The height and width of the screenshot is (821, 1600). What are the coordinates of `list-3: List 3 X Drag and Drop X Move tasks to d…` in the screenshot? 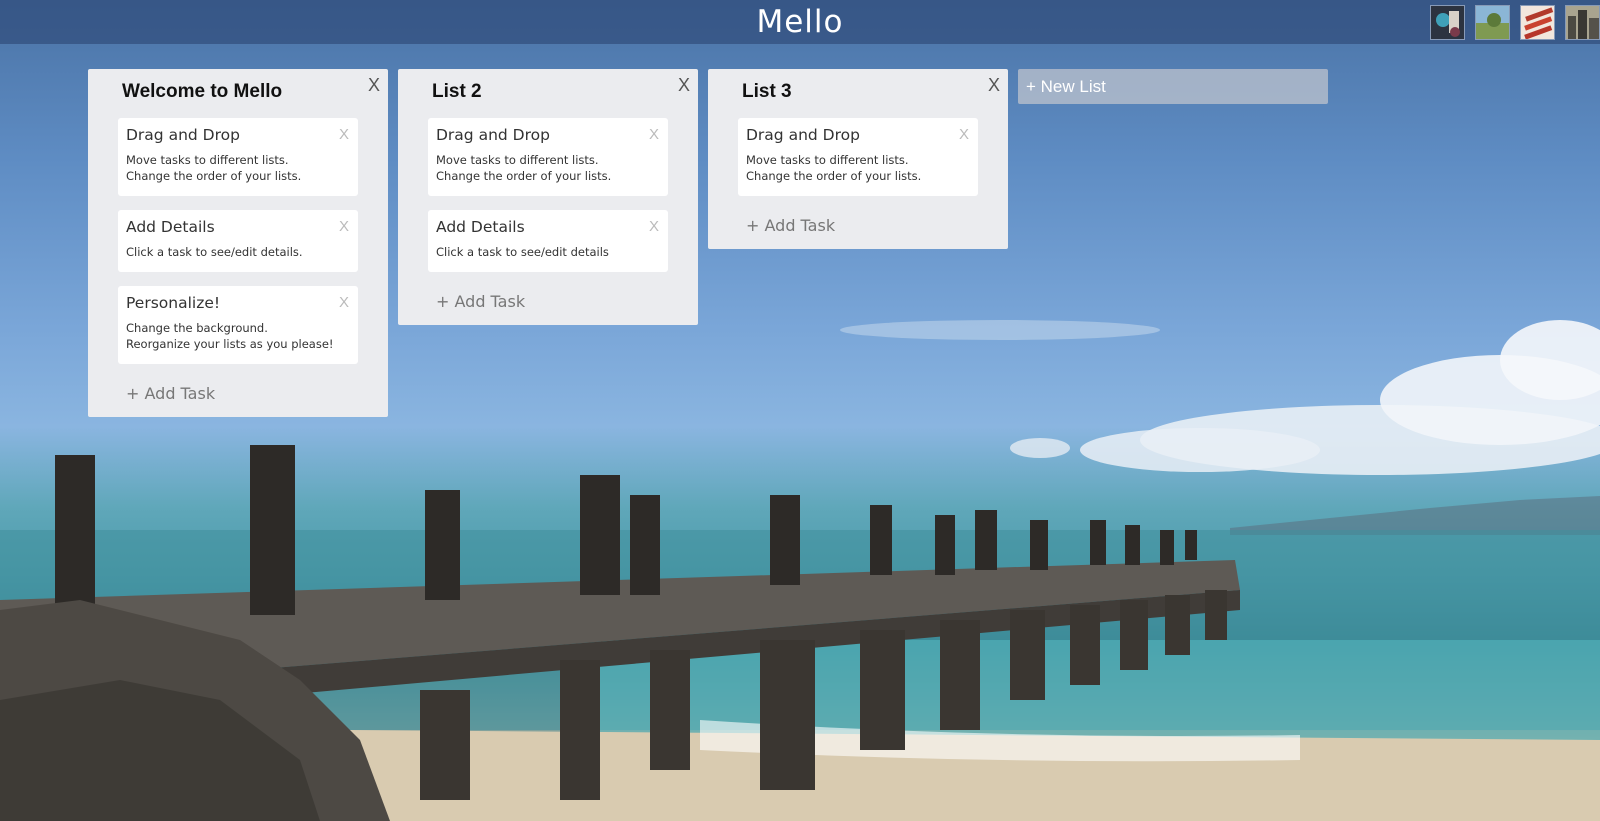 It's located at (858, 159).